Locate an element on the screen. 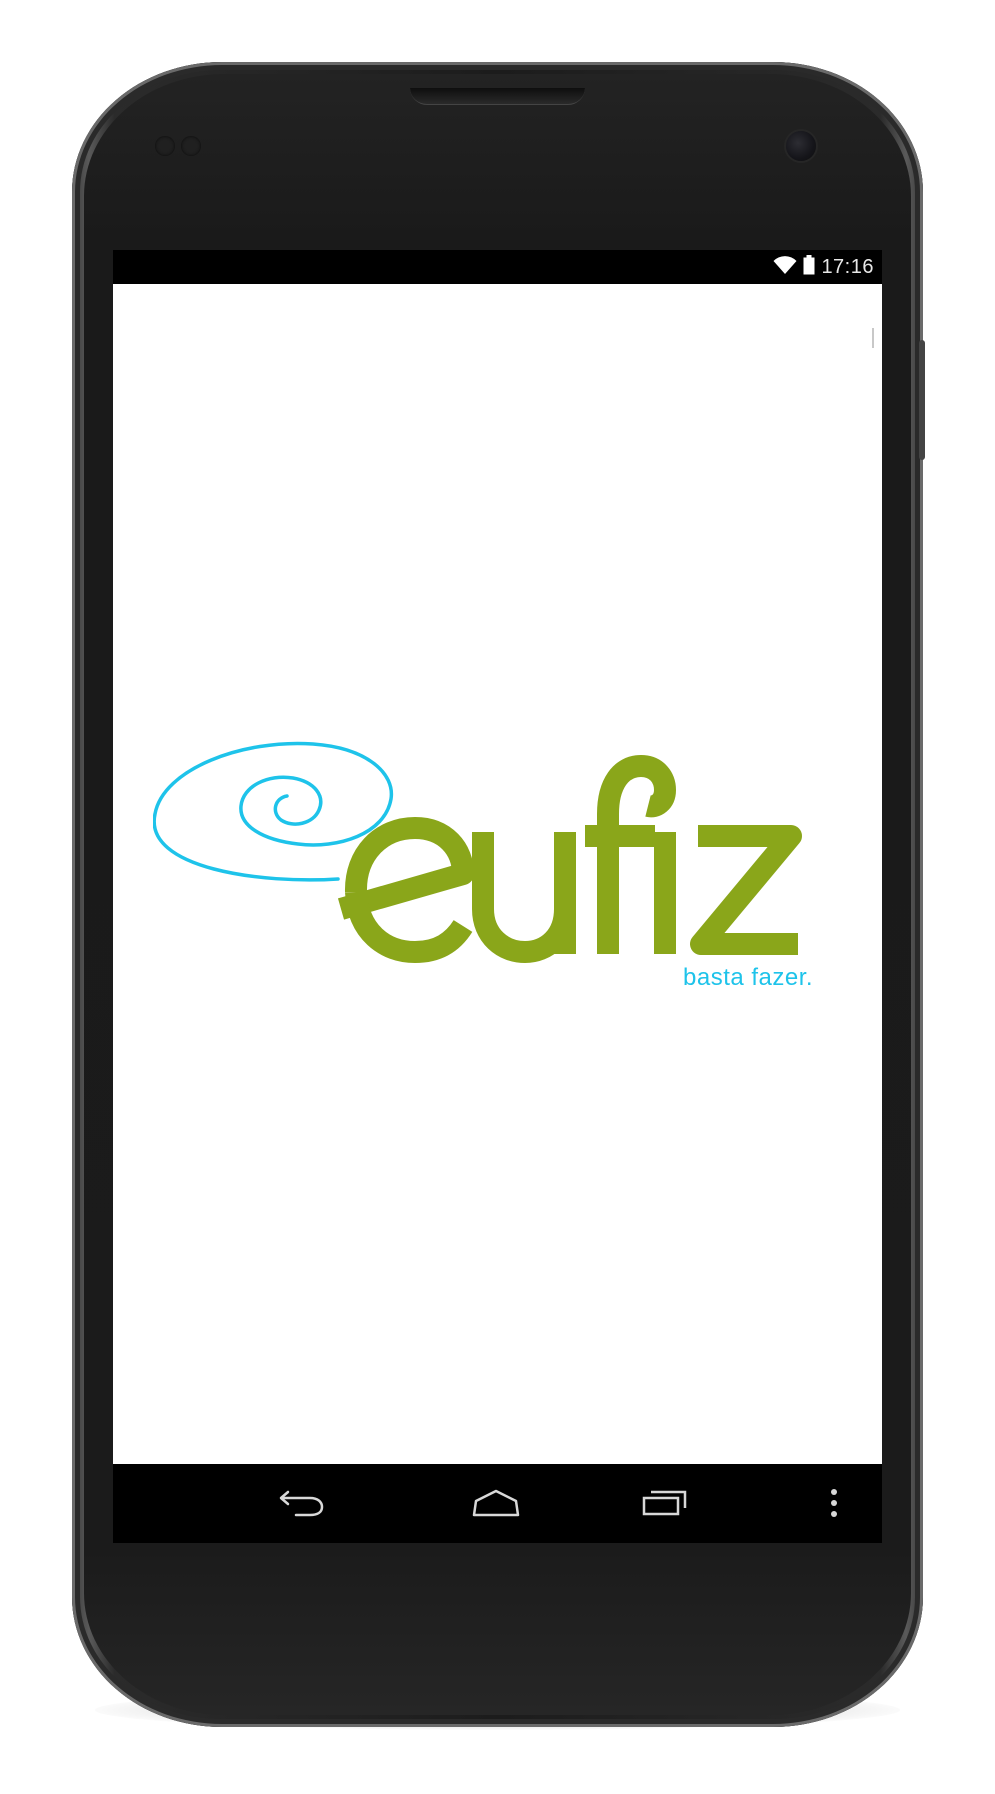  home-icon is located at coordinates (496, 1503).